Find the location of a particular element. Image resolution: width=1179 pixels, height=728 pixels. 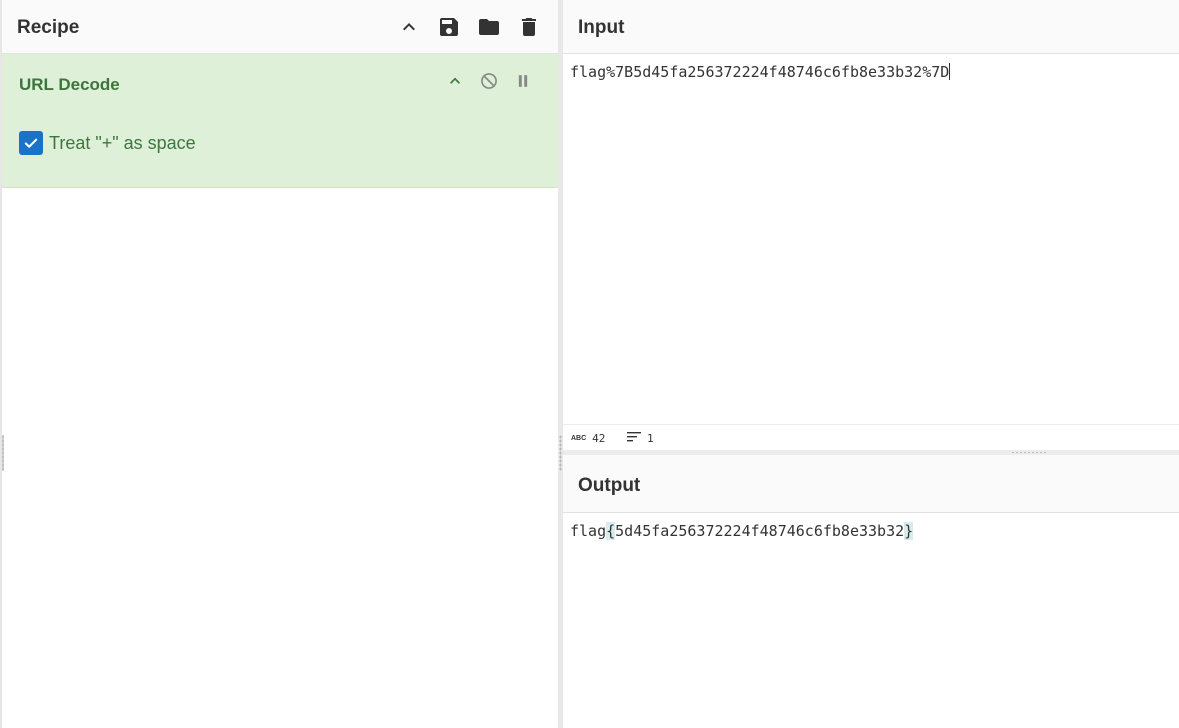

trash-icon is located at coordinates (529, 27).